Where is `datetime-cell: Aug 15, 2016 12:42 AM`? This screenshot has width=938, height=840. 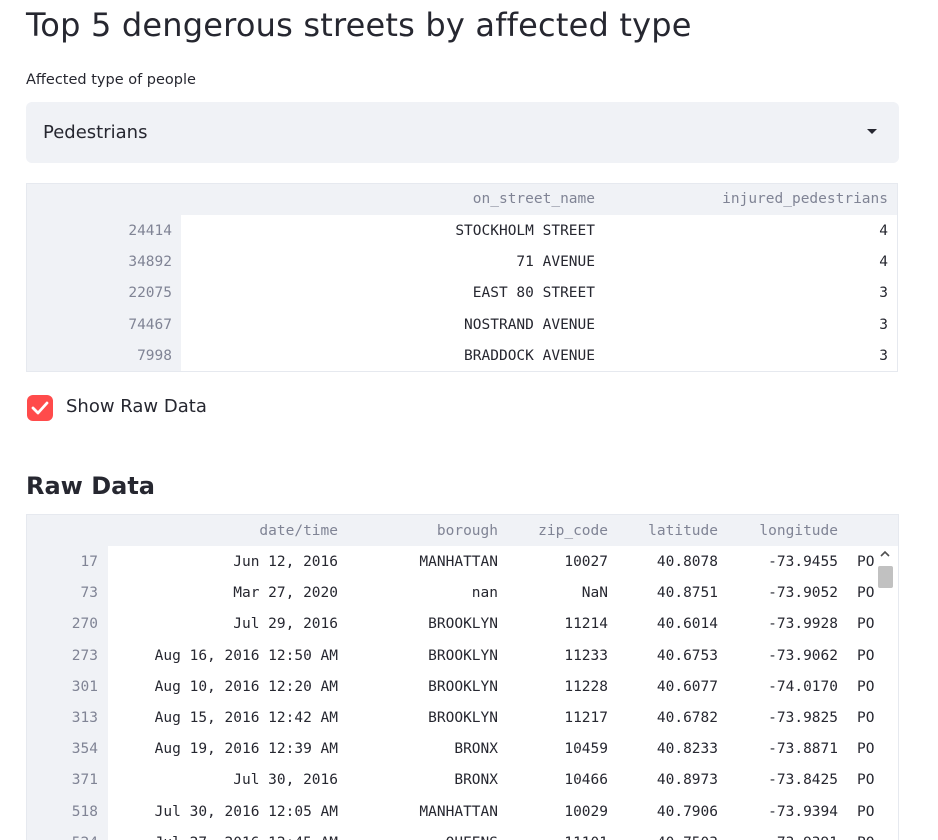
datetime-cell: Aug 15, 2016 12:42 AM is located at coordinates (223, 718).